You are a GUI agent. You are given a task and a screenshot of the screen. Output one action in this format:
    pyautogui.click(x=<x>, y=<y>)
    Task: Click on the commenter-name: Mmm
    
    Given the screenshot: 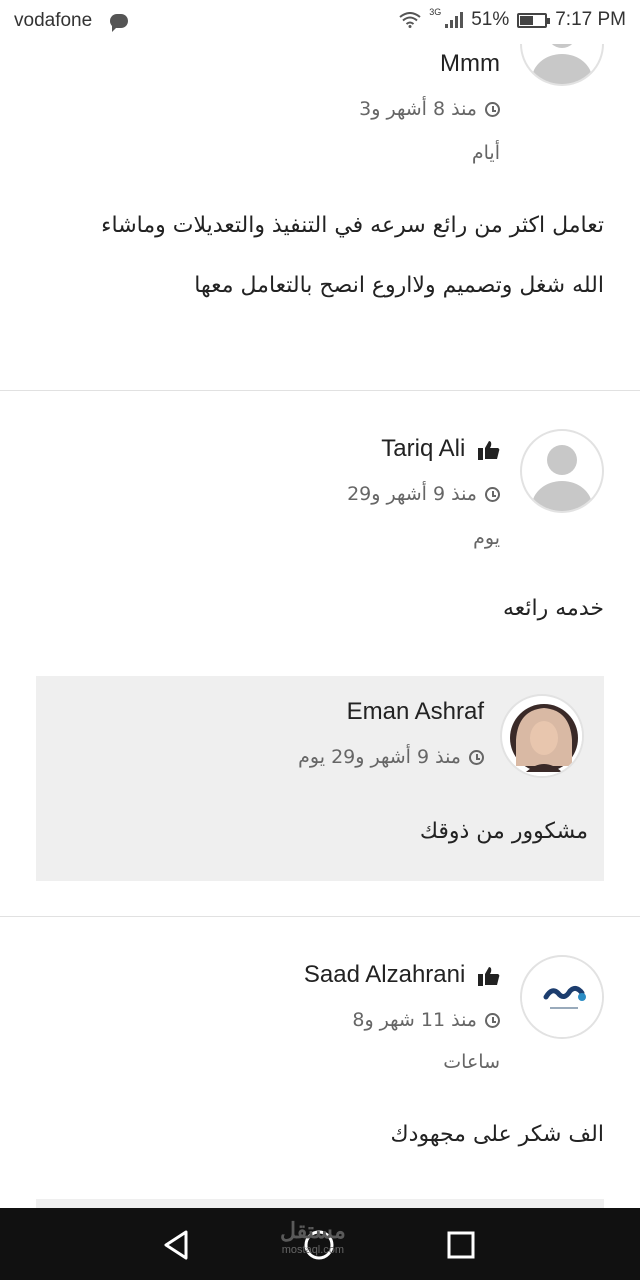 What is the action you would take?
    pyautogui.click(x=470, y=64)
    